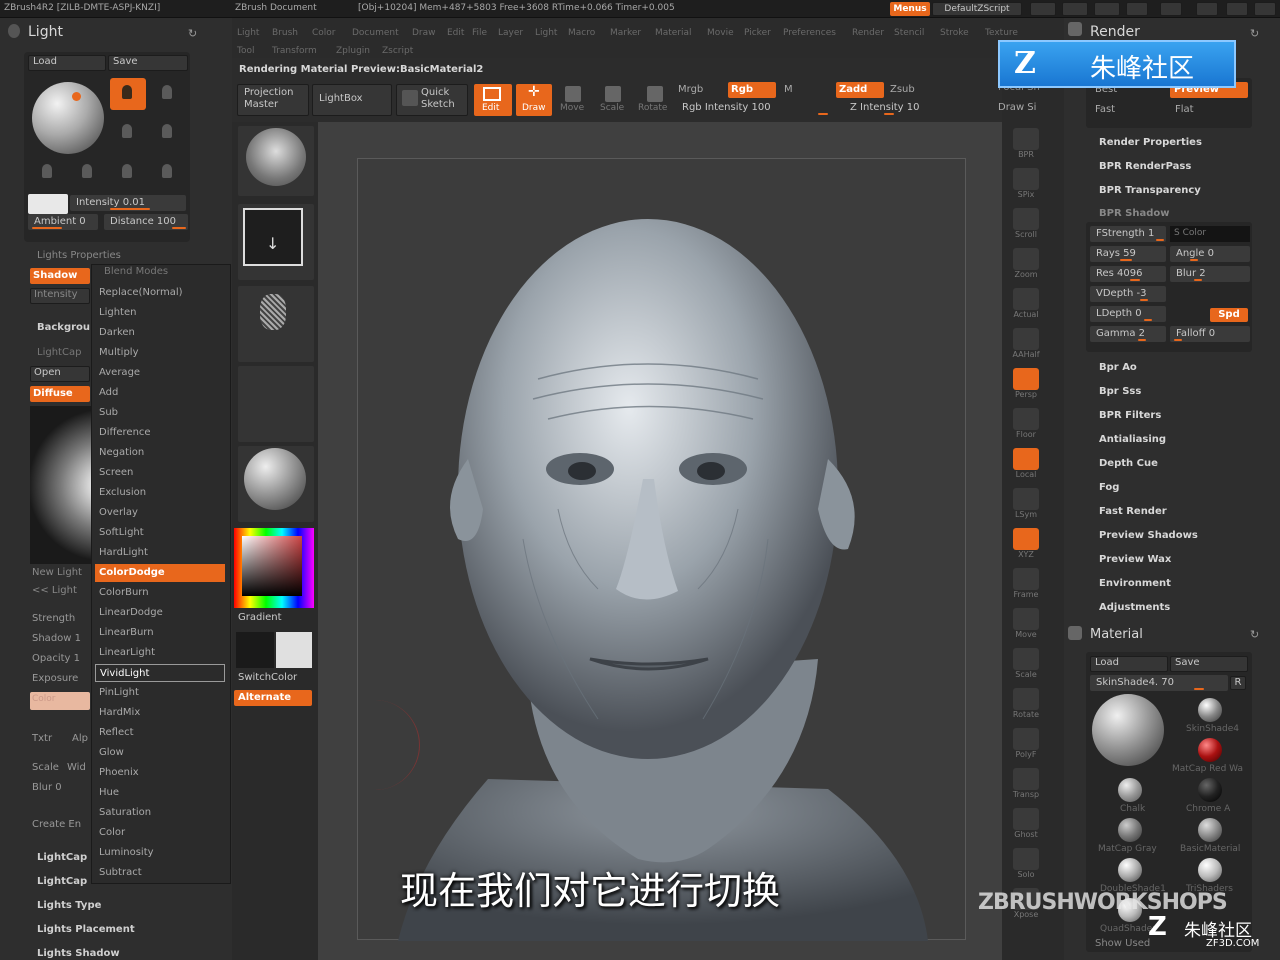 The width and height of the screenshot is (1280, 960). Describe the element at coordinates (1135, 559) in the screenshot. I see `preview-wax-item: Preview Wax` at that location.